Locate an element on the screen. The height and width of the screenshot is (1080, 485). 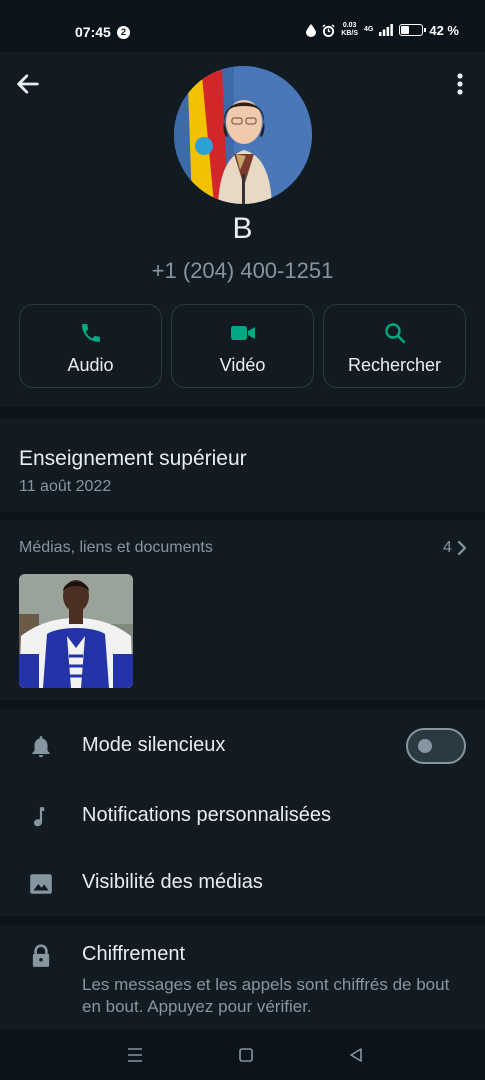
network-type: 4G is located at coordinates (368, 30).